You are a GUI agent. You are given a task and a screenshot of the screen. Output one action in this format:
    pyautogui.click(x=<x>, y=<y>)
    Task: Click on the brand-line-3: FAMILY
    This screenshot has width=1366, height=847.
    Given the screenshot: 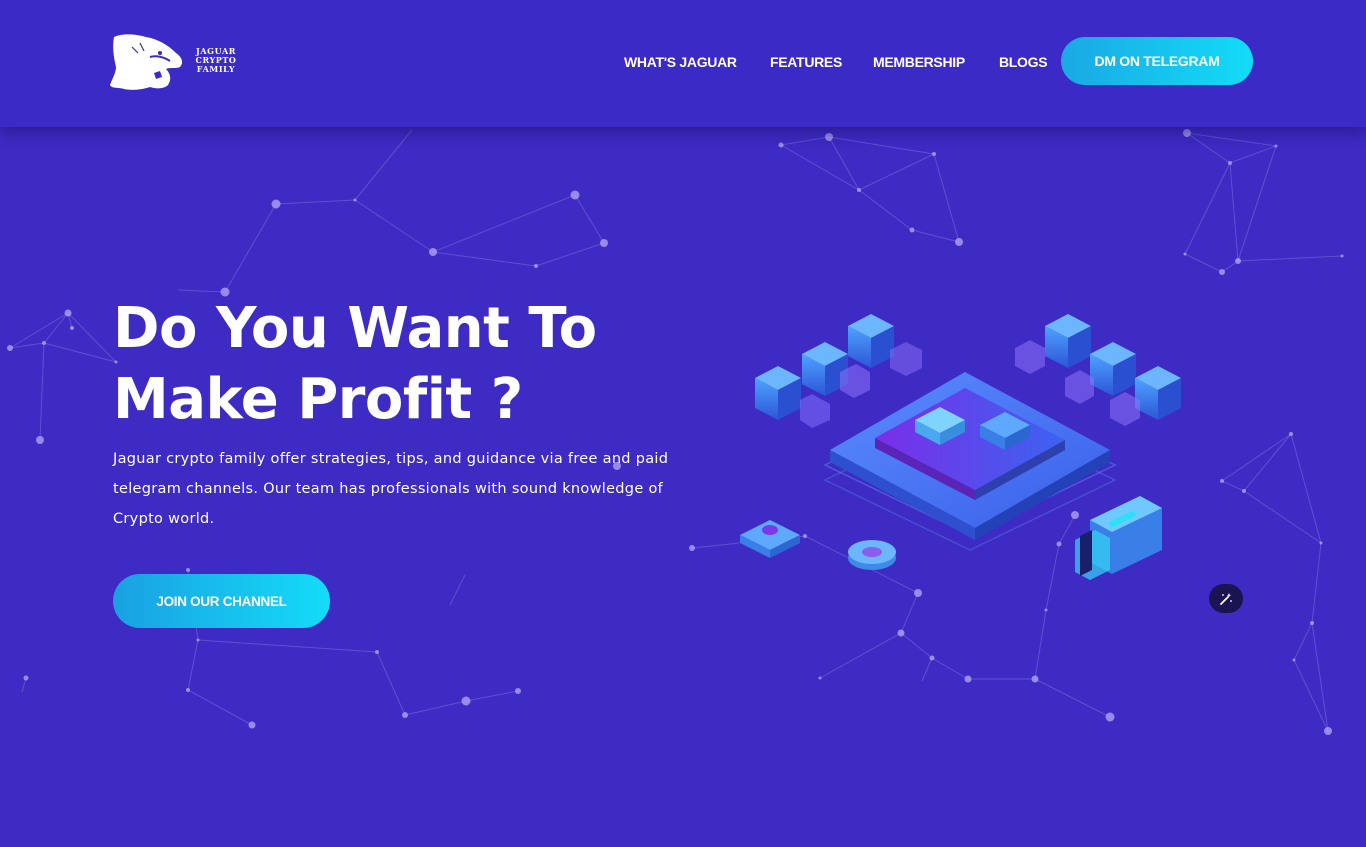 What is the action you would take?
    pyautogui.click(x=216, y=69)
    